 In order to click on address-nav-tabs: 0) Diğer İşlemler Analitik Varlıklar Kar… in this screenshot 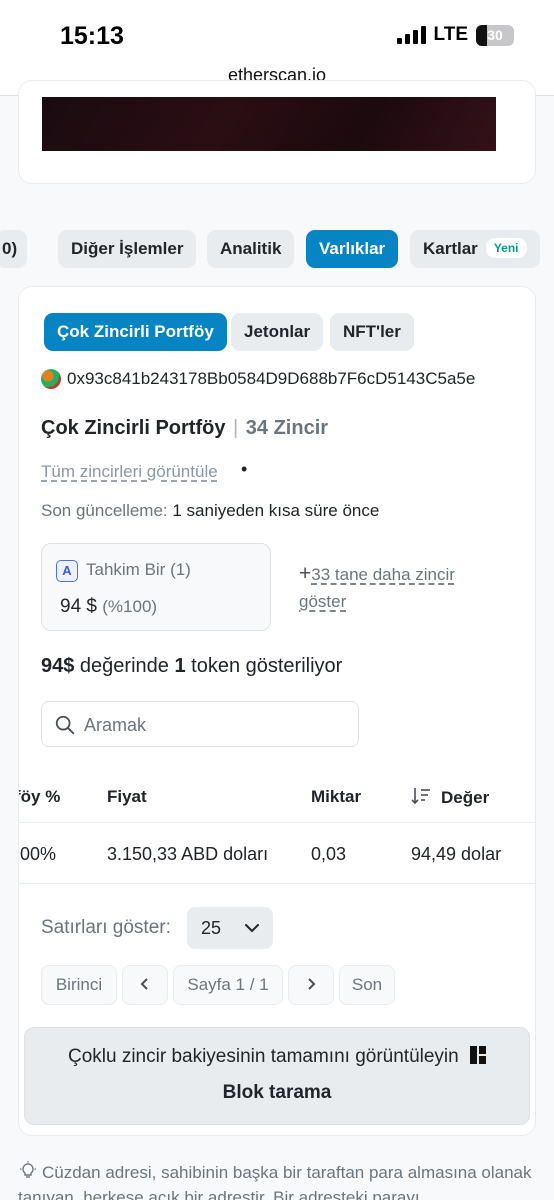, I will do `click(277, 249)`.